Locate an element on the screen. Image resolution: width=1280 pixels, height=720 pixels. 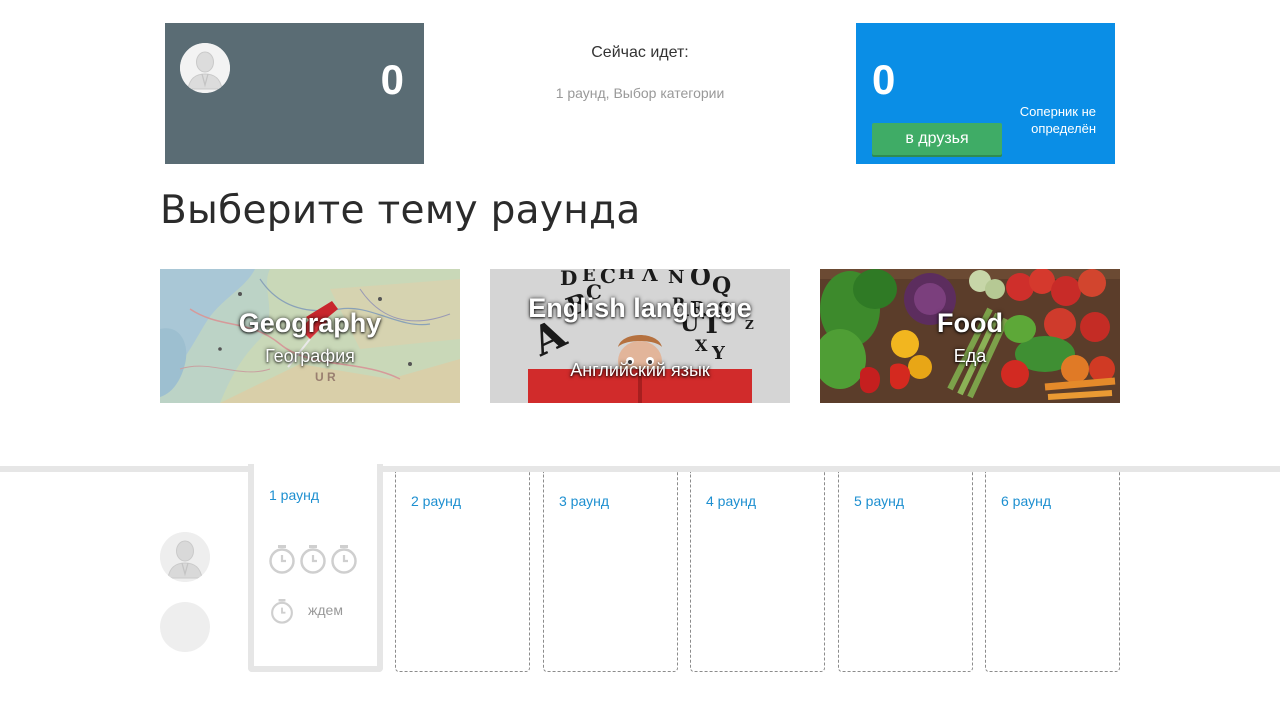
round-column-6: 6 раунд is located at coordinates (1052, 572).